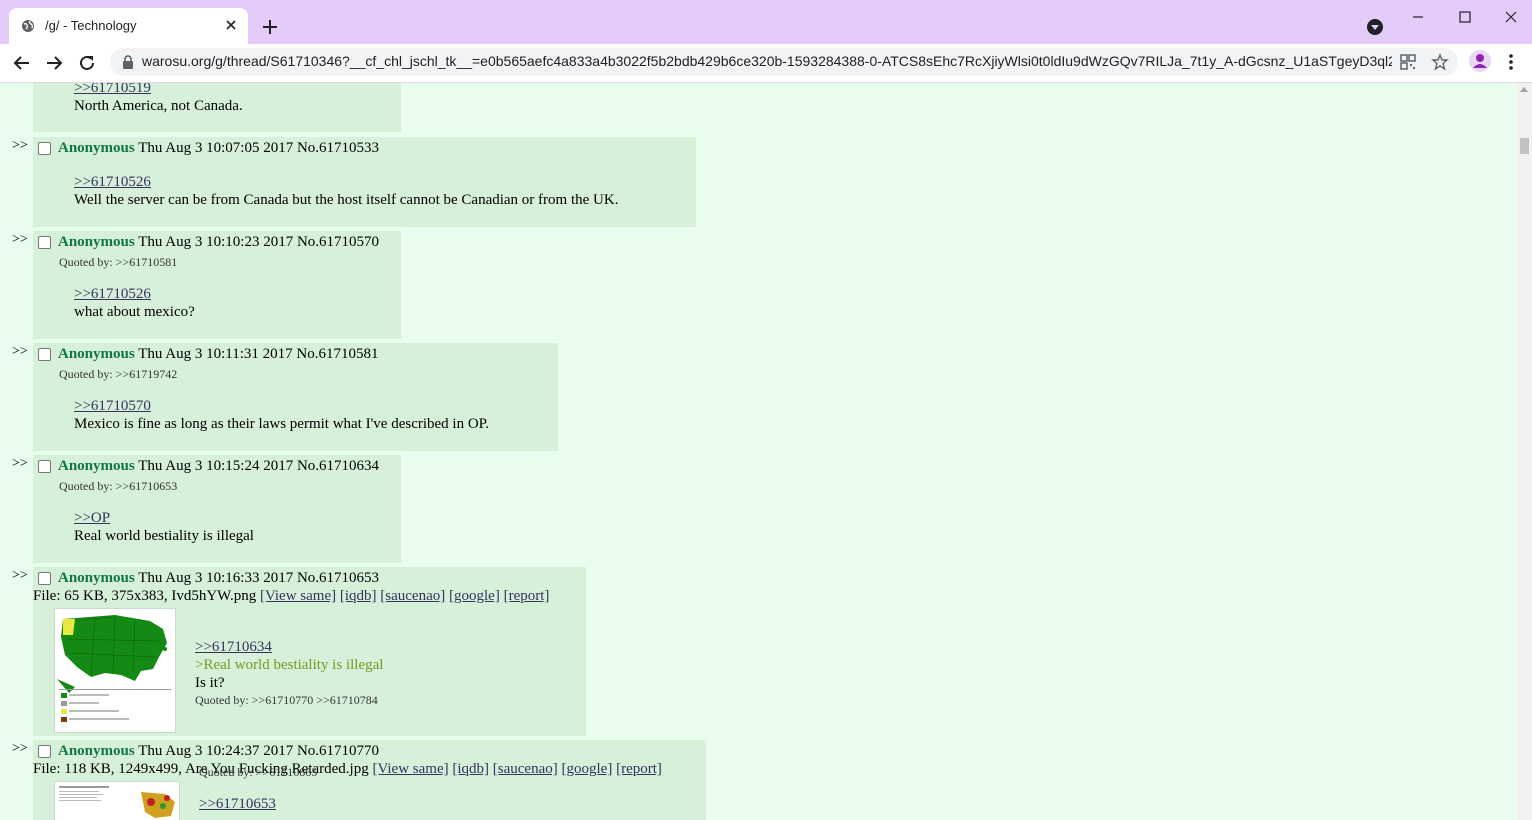 Image resolution: width=1532 pixels, height=820 pixels. I want to click on person-icon, so click(1480, 61).